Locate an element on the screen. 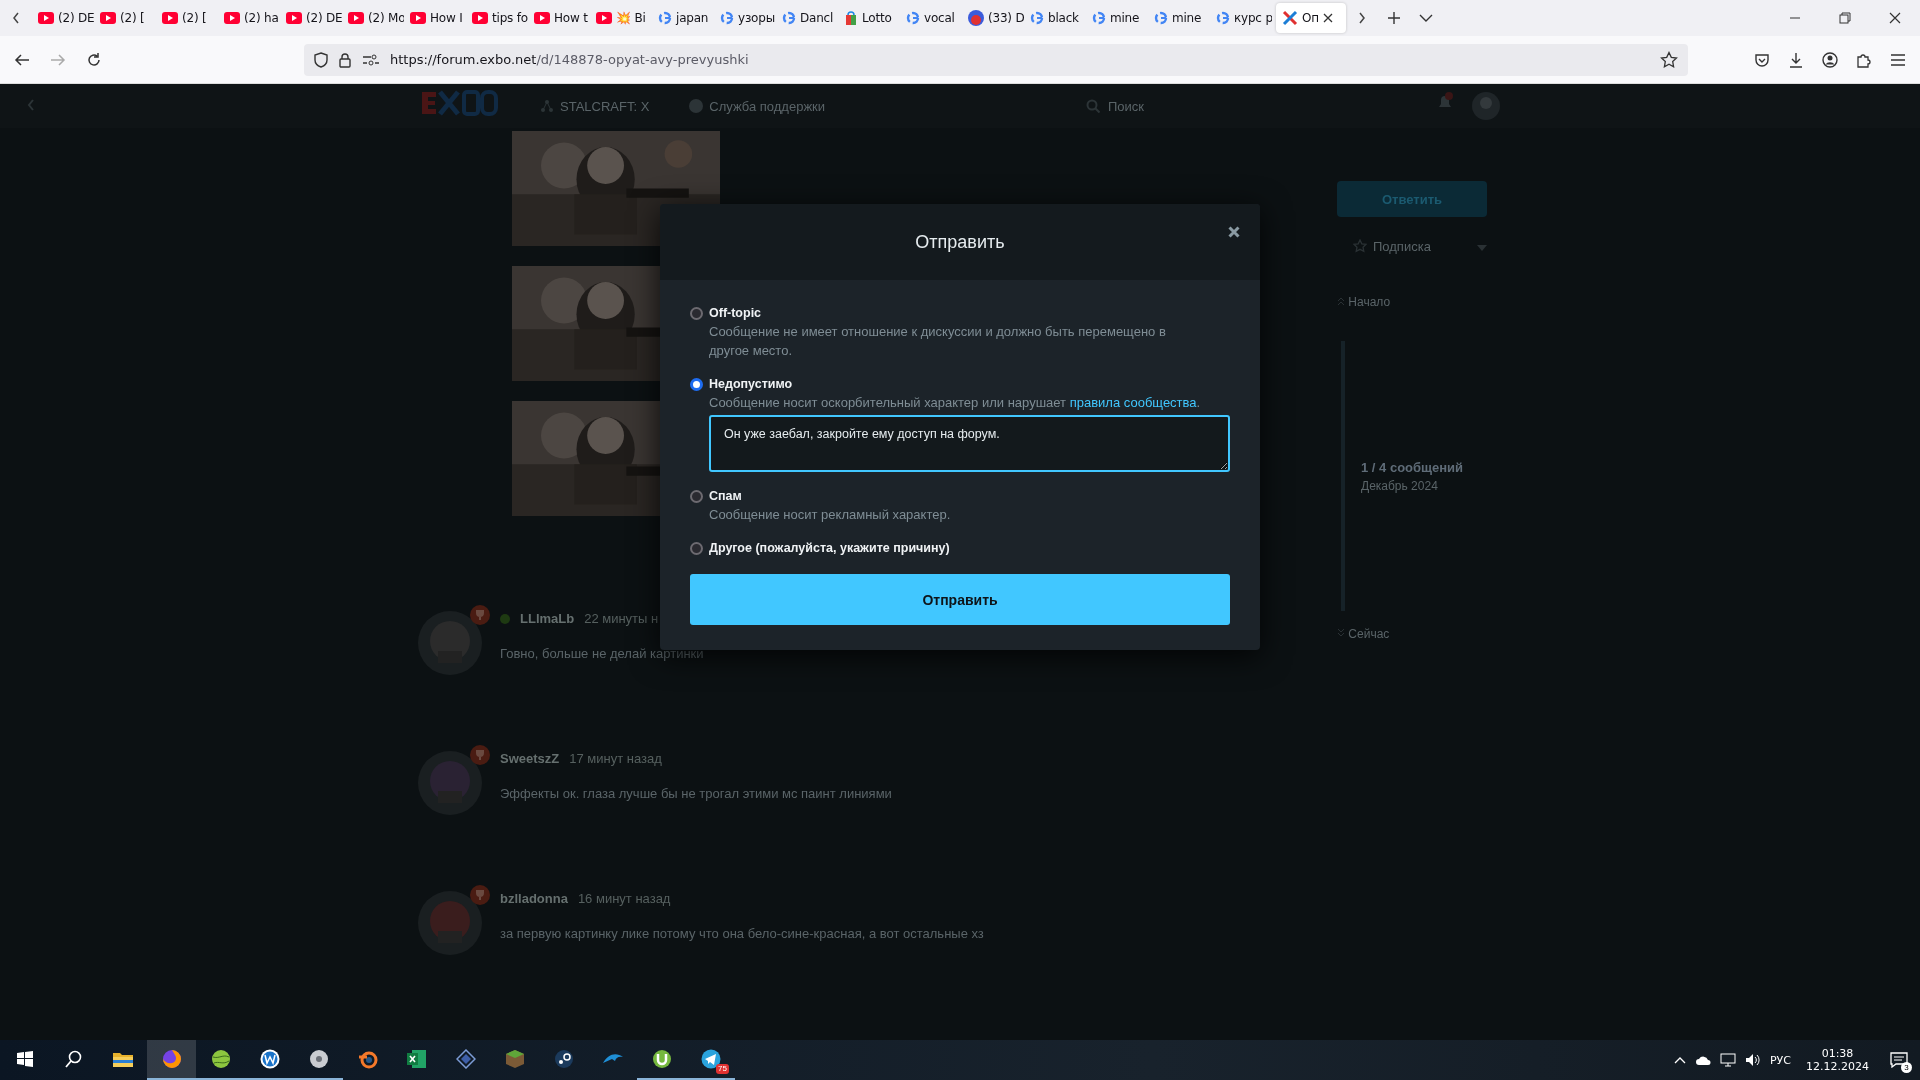 This screenshot has width=1920, height=1080. counter-badge-icon is located at coordinates (976, 18).